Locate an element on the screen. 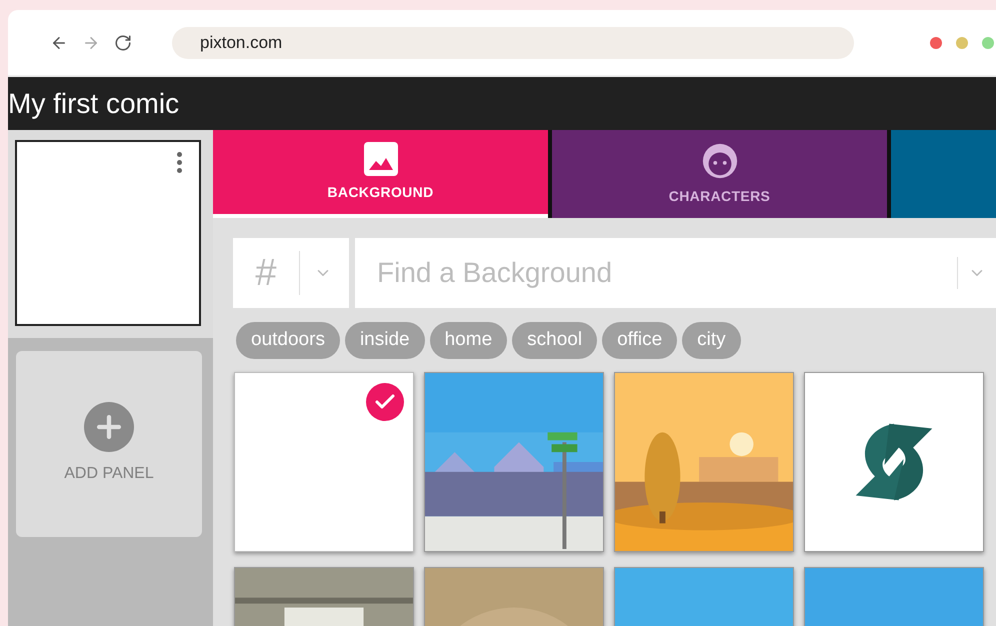  tag-chip: home is located at coordinates (469, 340).